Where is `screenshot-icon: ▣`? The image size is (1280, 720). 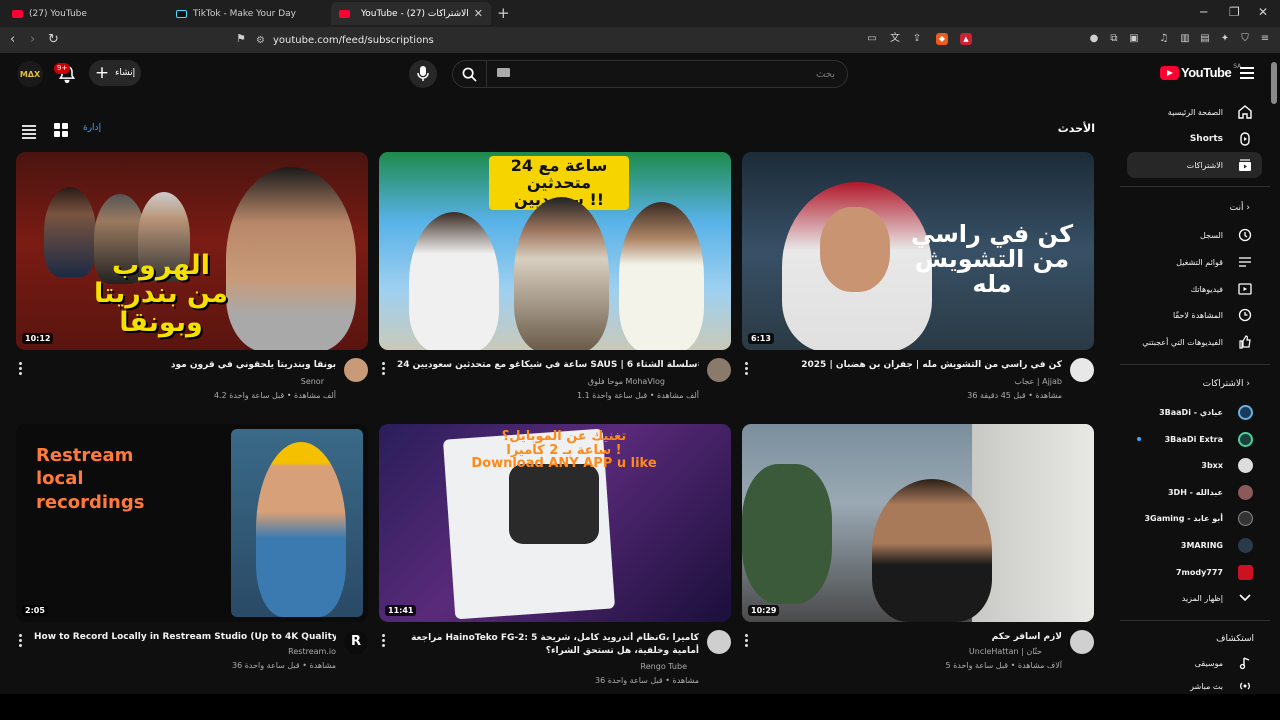
screenshot-icon: ▣ is located at coordinates (1134, 39).